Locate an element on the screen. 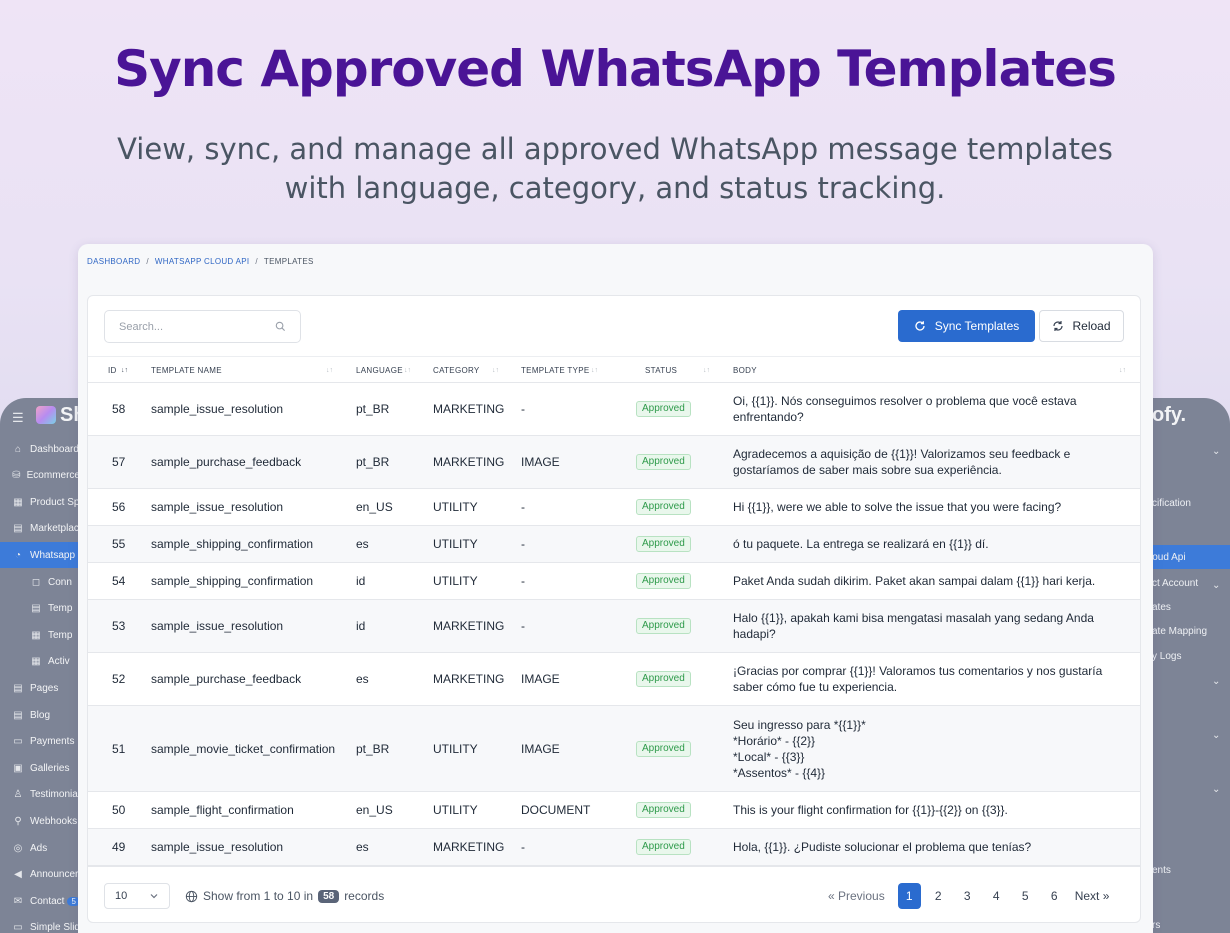 This screenshot has height=933, width=1230. sort-desc-icon: ↓↑ is located at coordinates (124, 370).